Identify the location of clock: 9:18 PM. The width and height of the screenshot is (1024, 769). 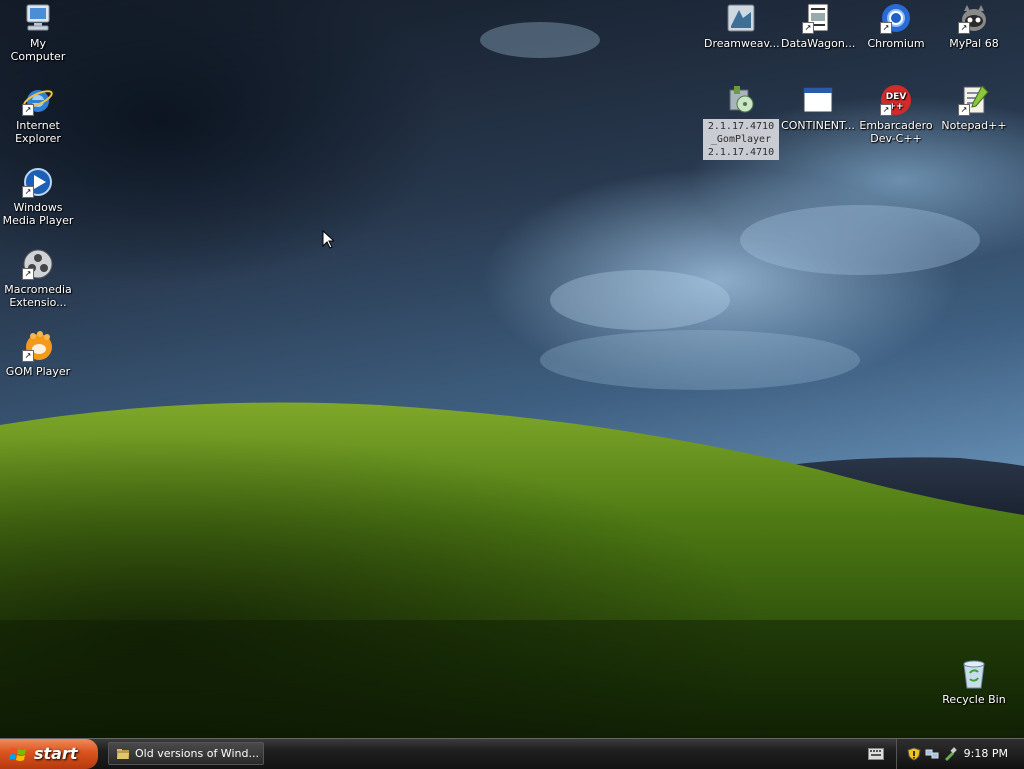
(986, 754).